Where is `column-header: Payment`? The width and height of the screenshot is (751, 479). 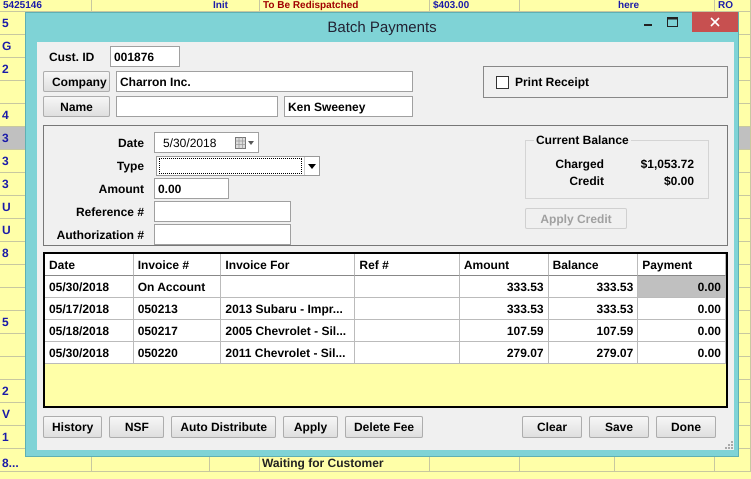 column-header: Payment is located at coordinates (682, 265).